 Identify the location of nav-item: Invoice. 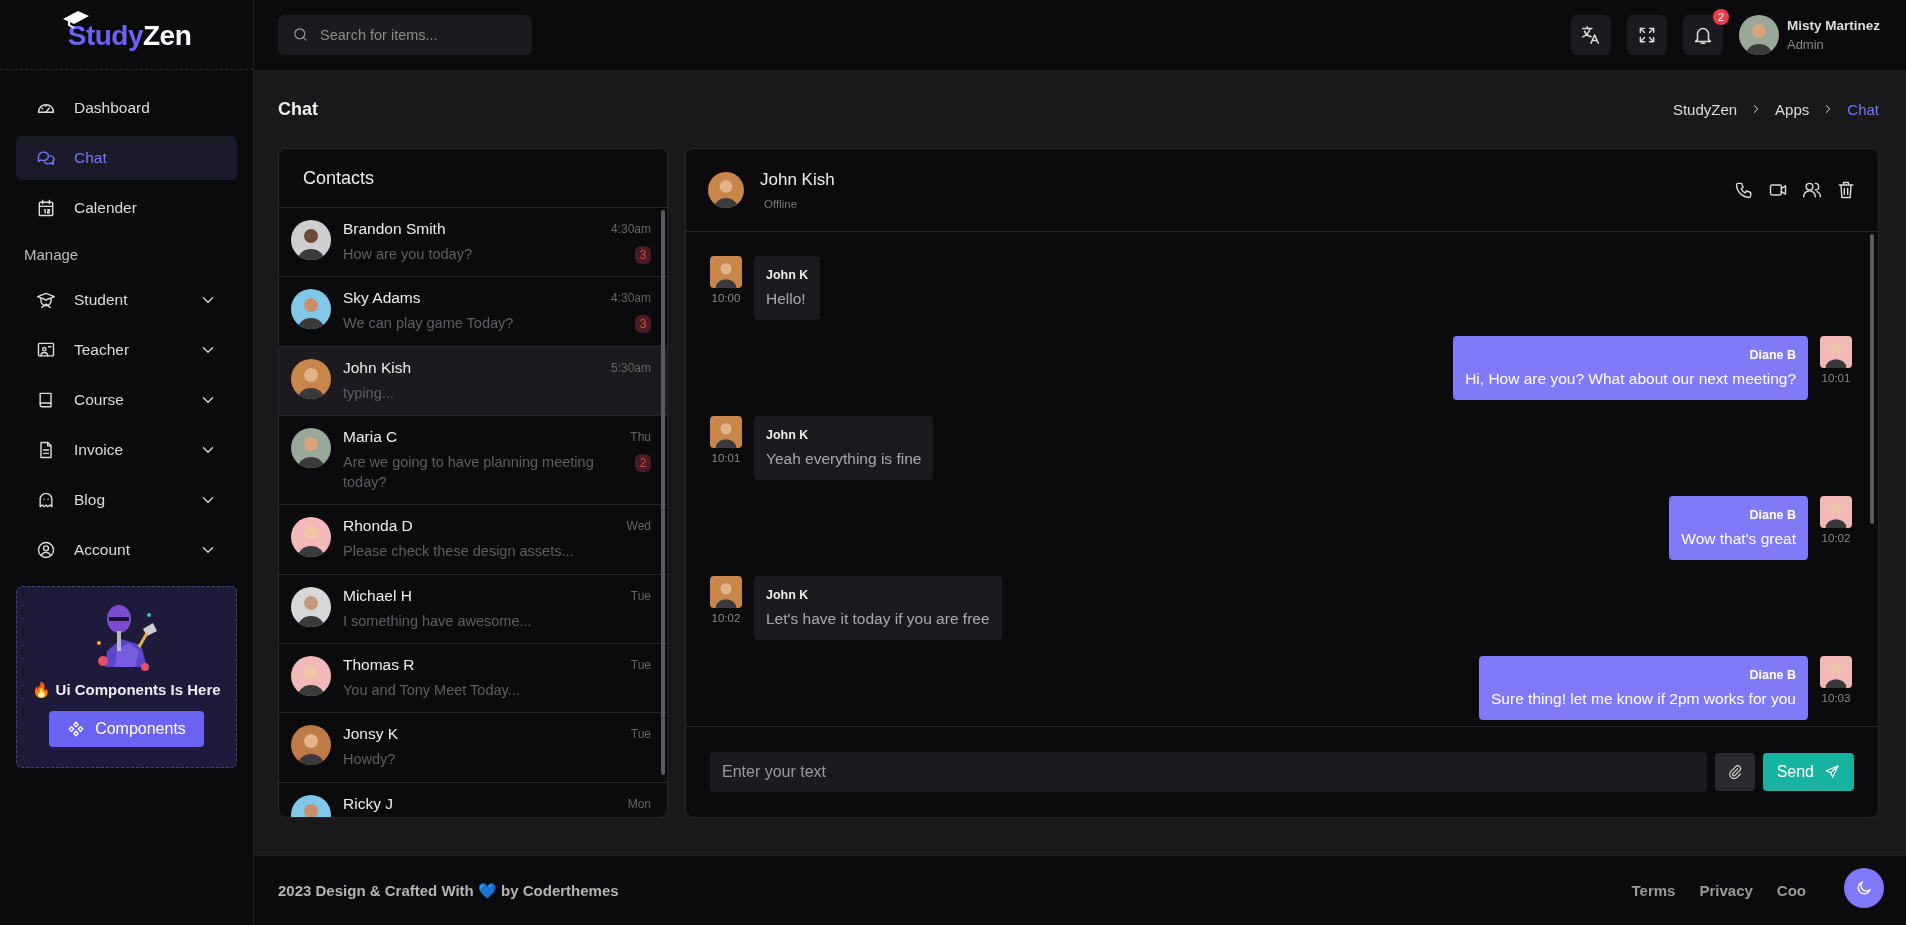
(126, 450).